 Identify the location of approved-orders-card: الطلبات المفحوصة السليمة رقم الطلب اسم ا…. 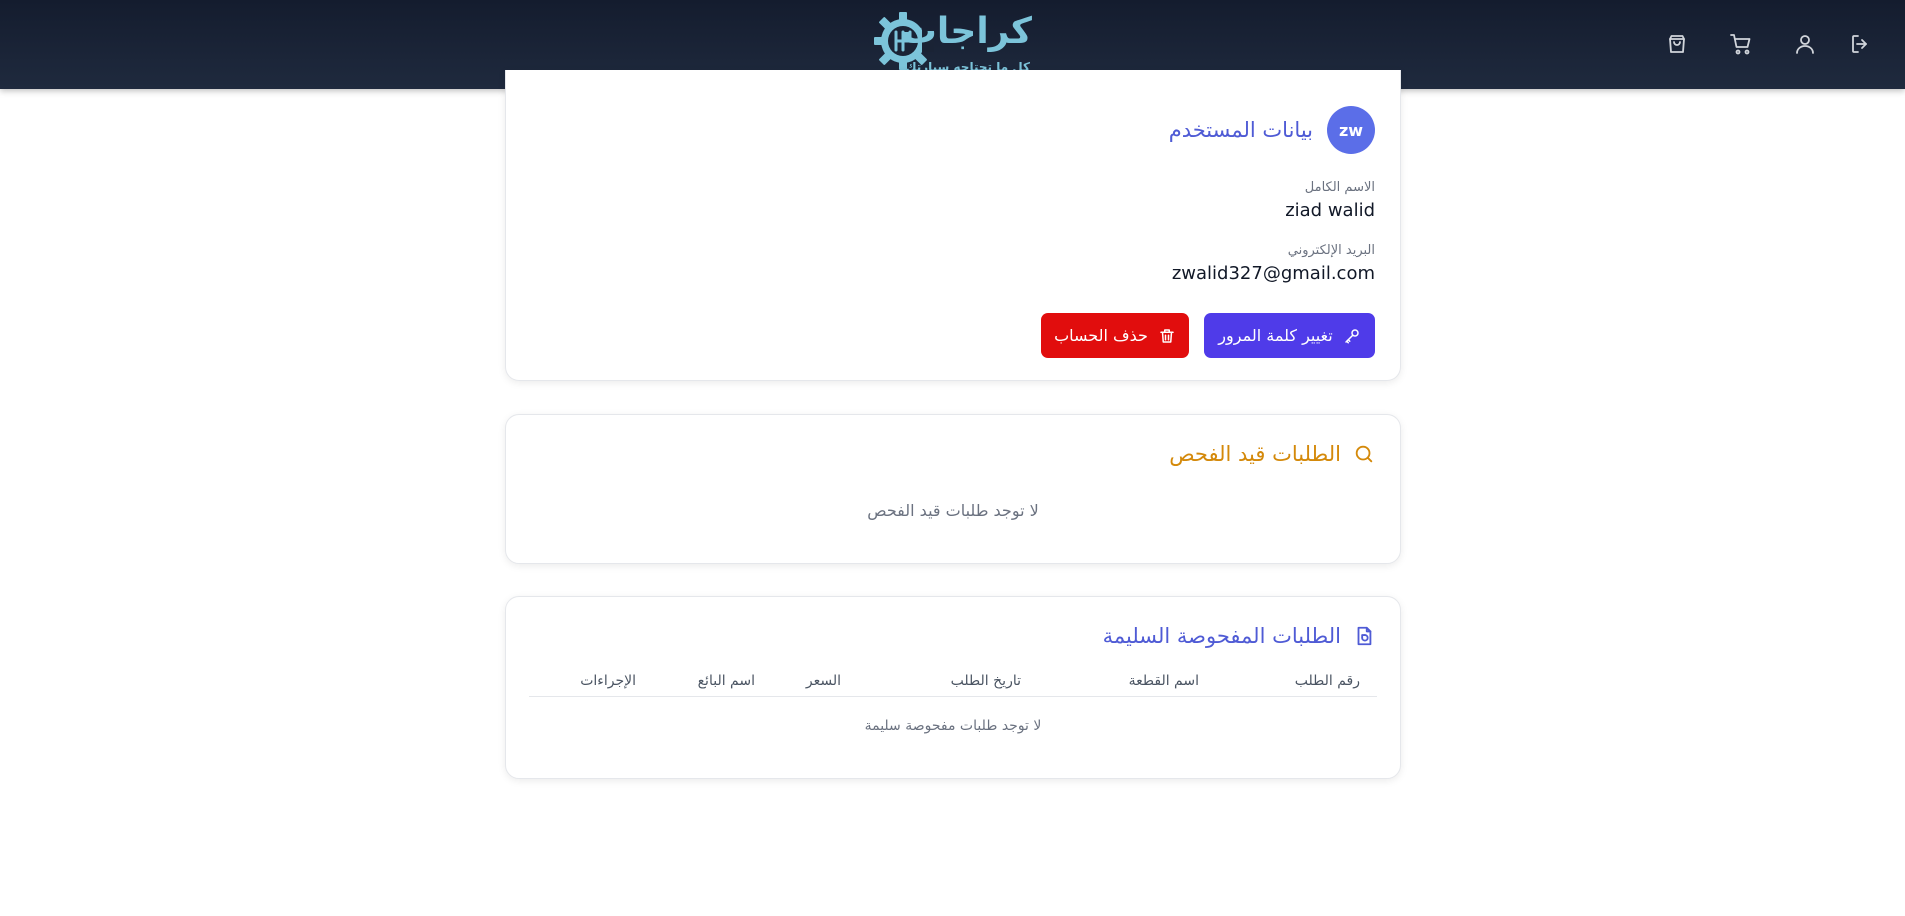
(953, 687).